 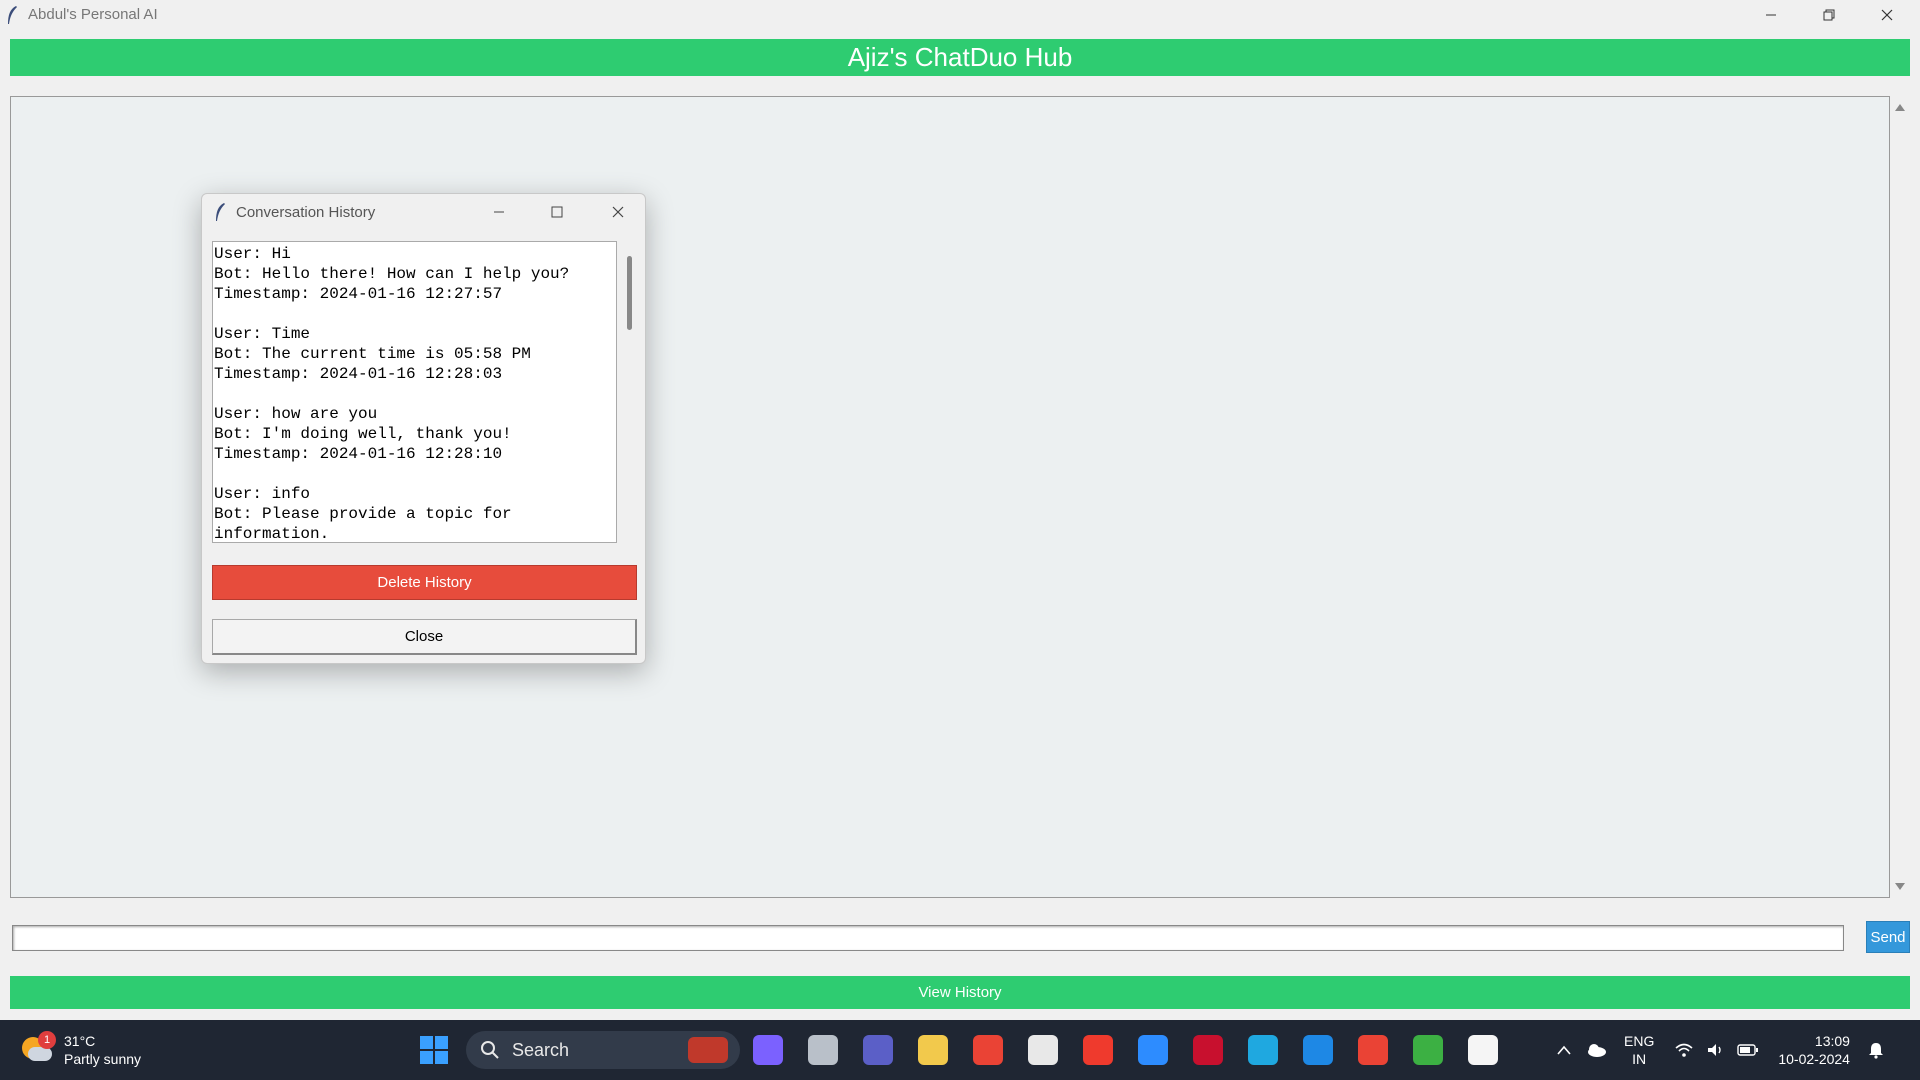 I want to click on battery-icon, so click(x=1748, y=1050).